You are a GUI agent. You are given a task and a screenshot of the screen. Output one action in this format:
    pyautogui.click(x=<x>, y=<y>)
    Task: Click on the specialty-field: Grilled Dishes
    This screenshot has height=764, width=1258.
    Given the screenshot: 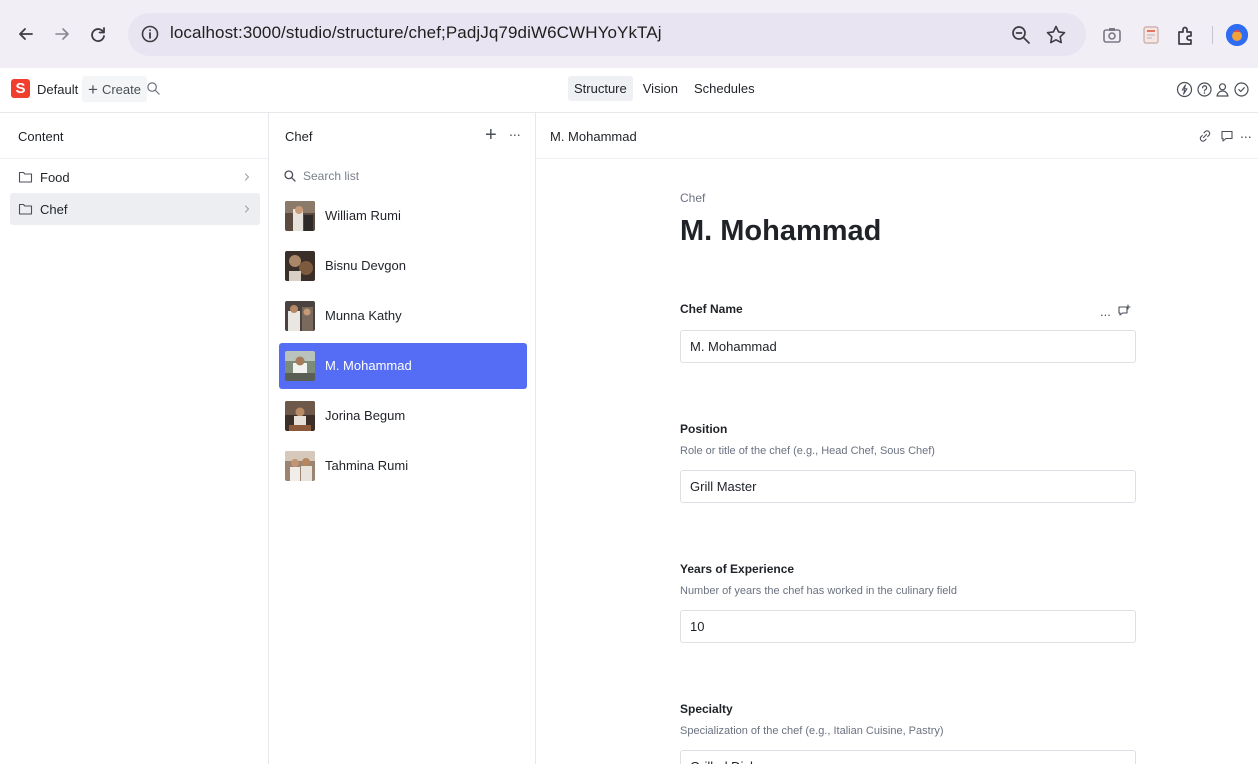 What is the action you would take?
    pyautogui.click(x=908, y=757)
    